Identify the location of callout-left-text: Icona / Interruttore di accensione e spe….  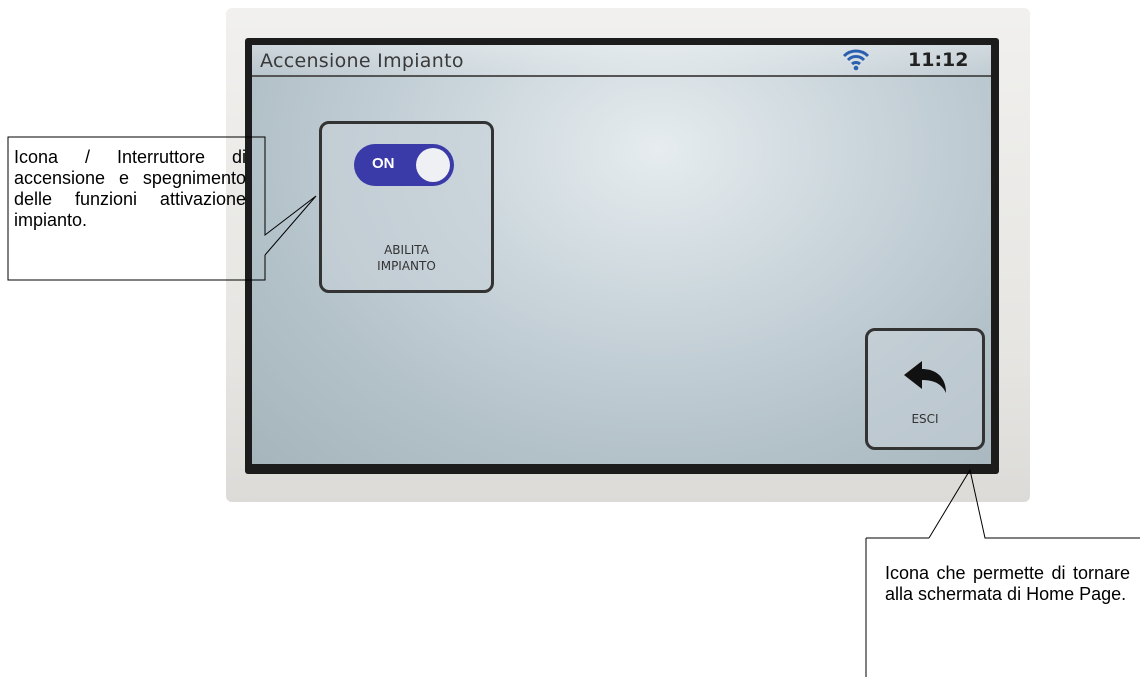
(130, 188).